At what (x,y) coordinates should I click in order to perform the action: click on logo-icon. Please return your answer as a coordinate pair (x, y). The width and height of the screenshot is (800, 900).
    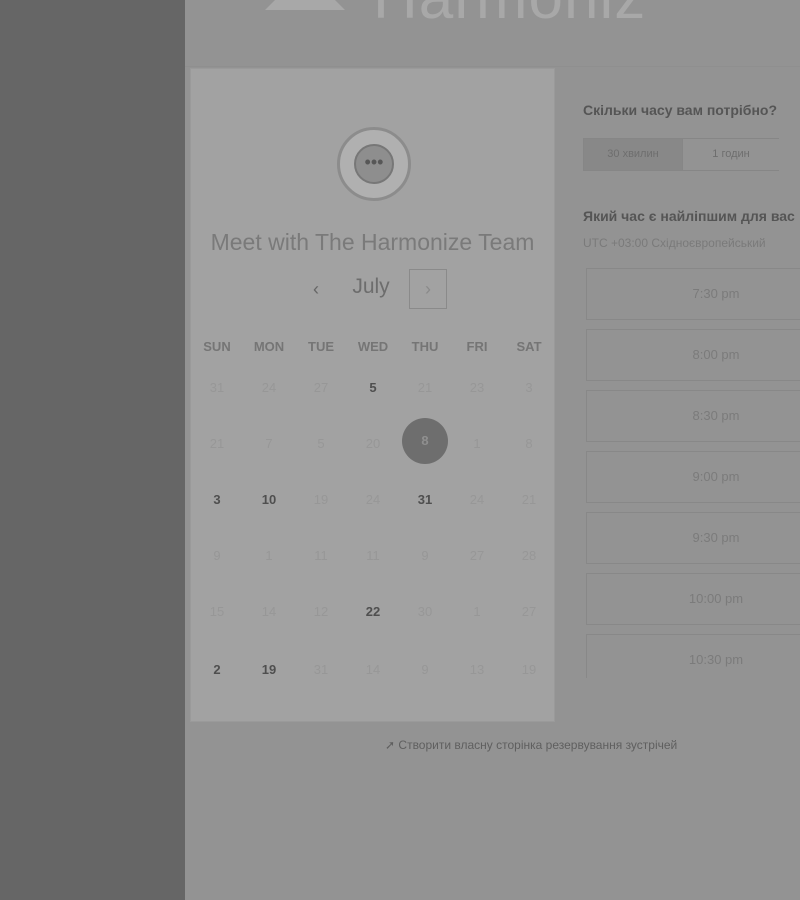
    Looking at the image, I should click on (305, 5).